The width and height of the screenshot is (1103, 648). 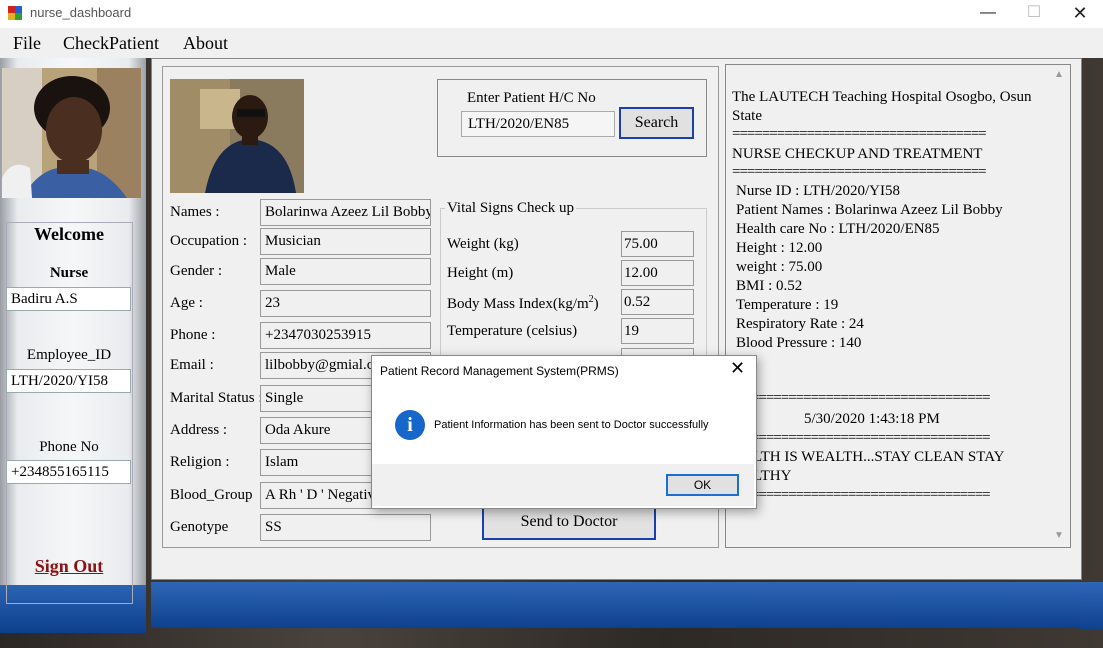 I want to click on dialog-title: Patient Record Management System(PRMS), so click(x=499, y=371).